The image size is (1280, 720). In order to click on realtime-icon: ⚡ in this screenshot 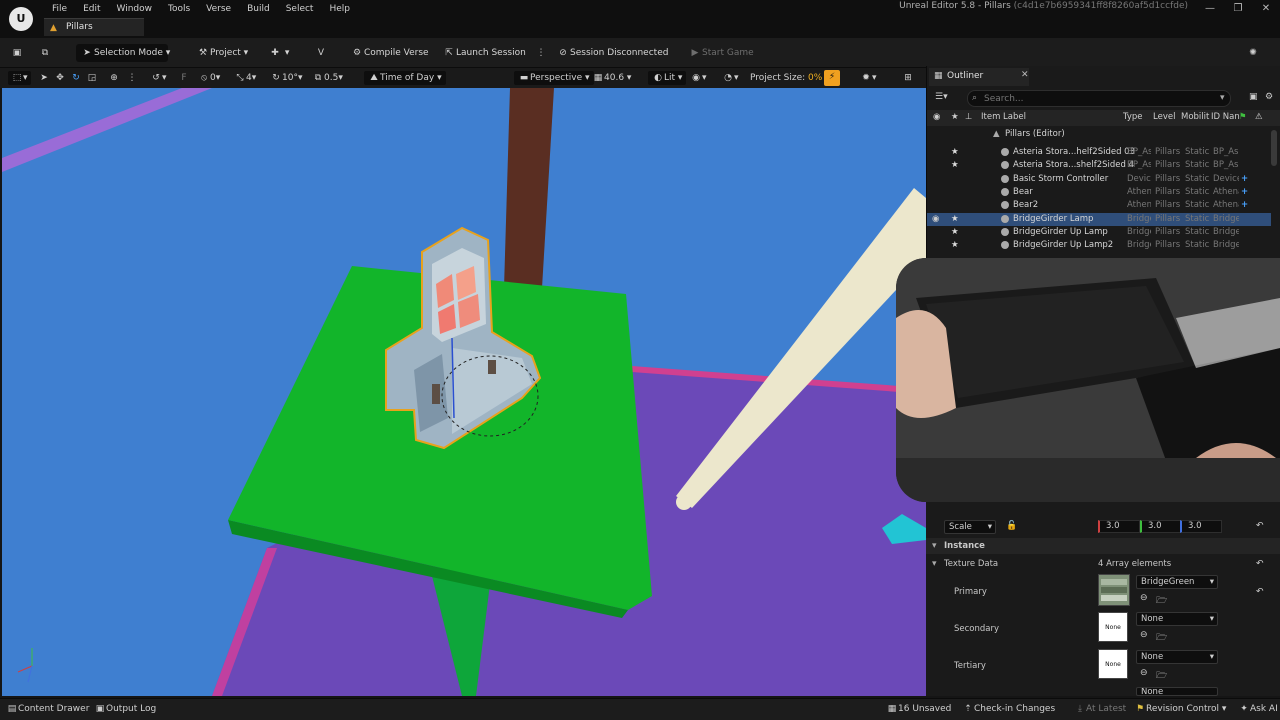, I will do `click(832, 78)`.